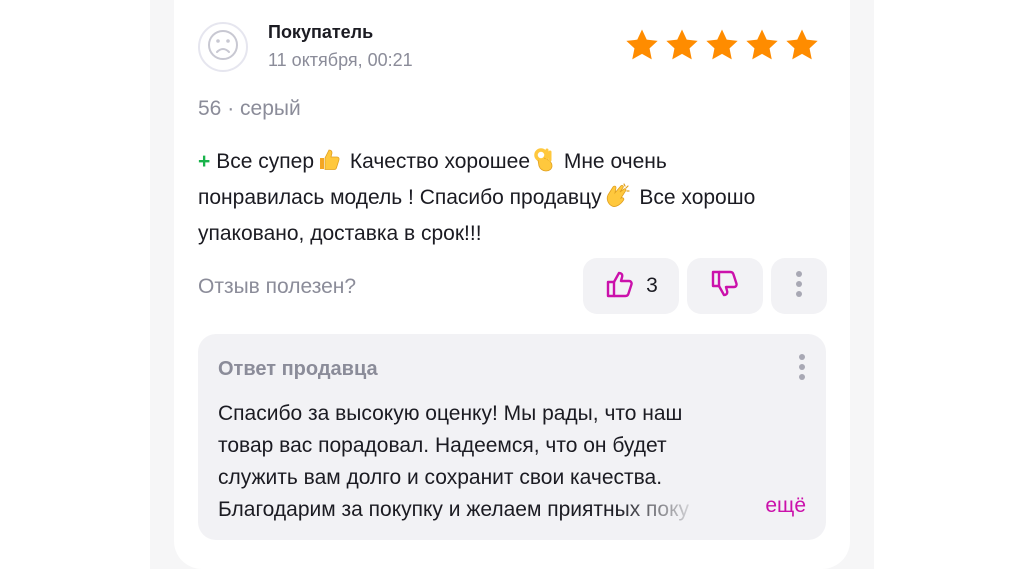 The width and height of the screenshot is (1024, 569). What do you see at coordinates (277, 286) in the screenshot?
I see `helpful-question: Отзыв полезен?` at bounding box center [277, 286].